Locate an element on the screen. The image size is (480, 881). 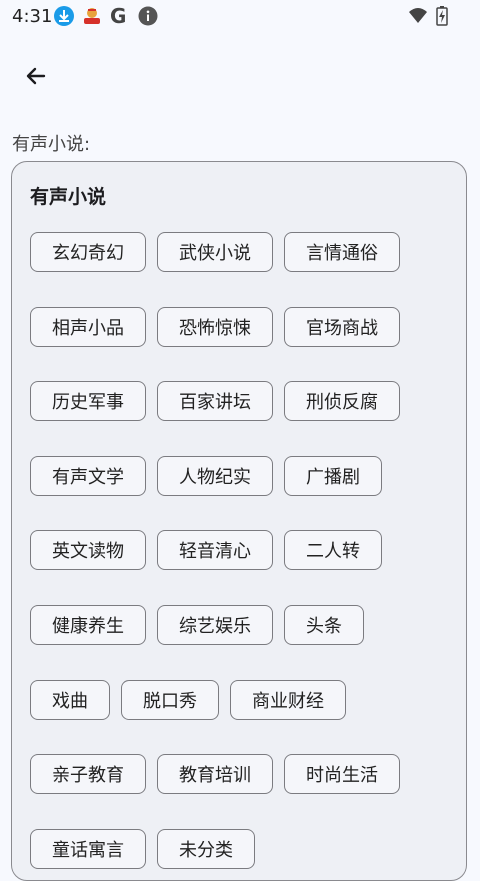
category-chip: 玄幻奇幻 is located at coordinates (88, 252).